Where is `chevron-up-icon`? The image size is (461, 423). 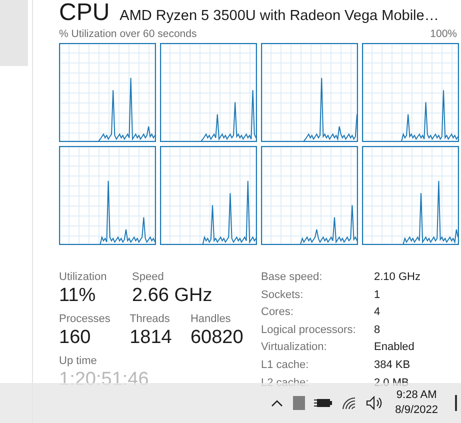
chevron-up-icon is located at coordinates (277, 403).